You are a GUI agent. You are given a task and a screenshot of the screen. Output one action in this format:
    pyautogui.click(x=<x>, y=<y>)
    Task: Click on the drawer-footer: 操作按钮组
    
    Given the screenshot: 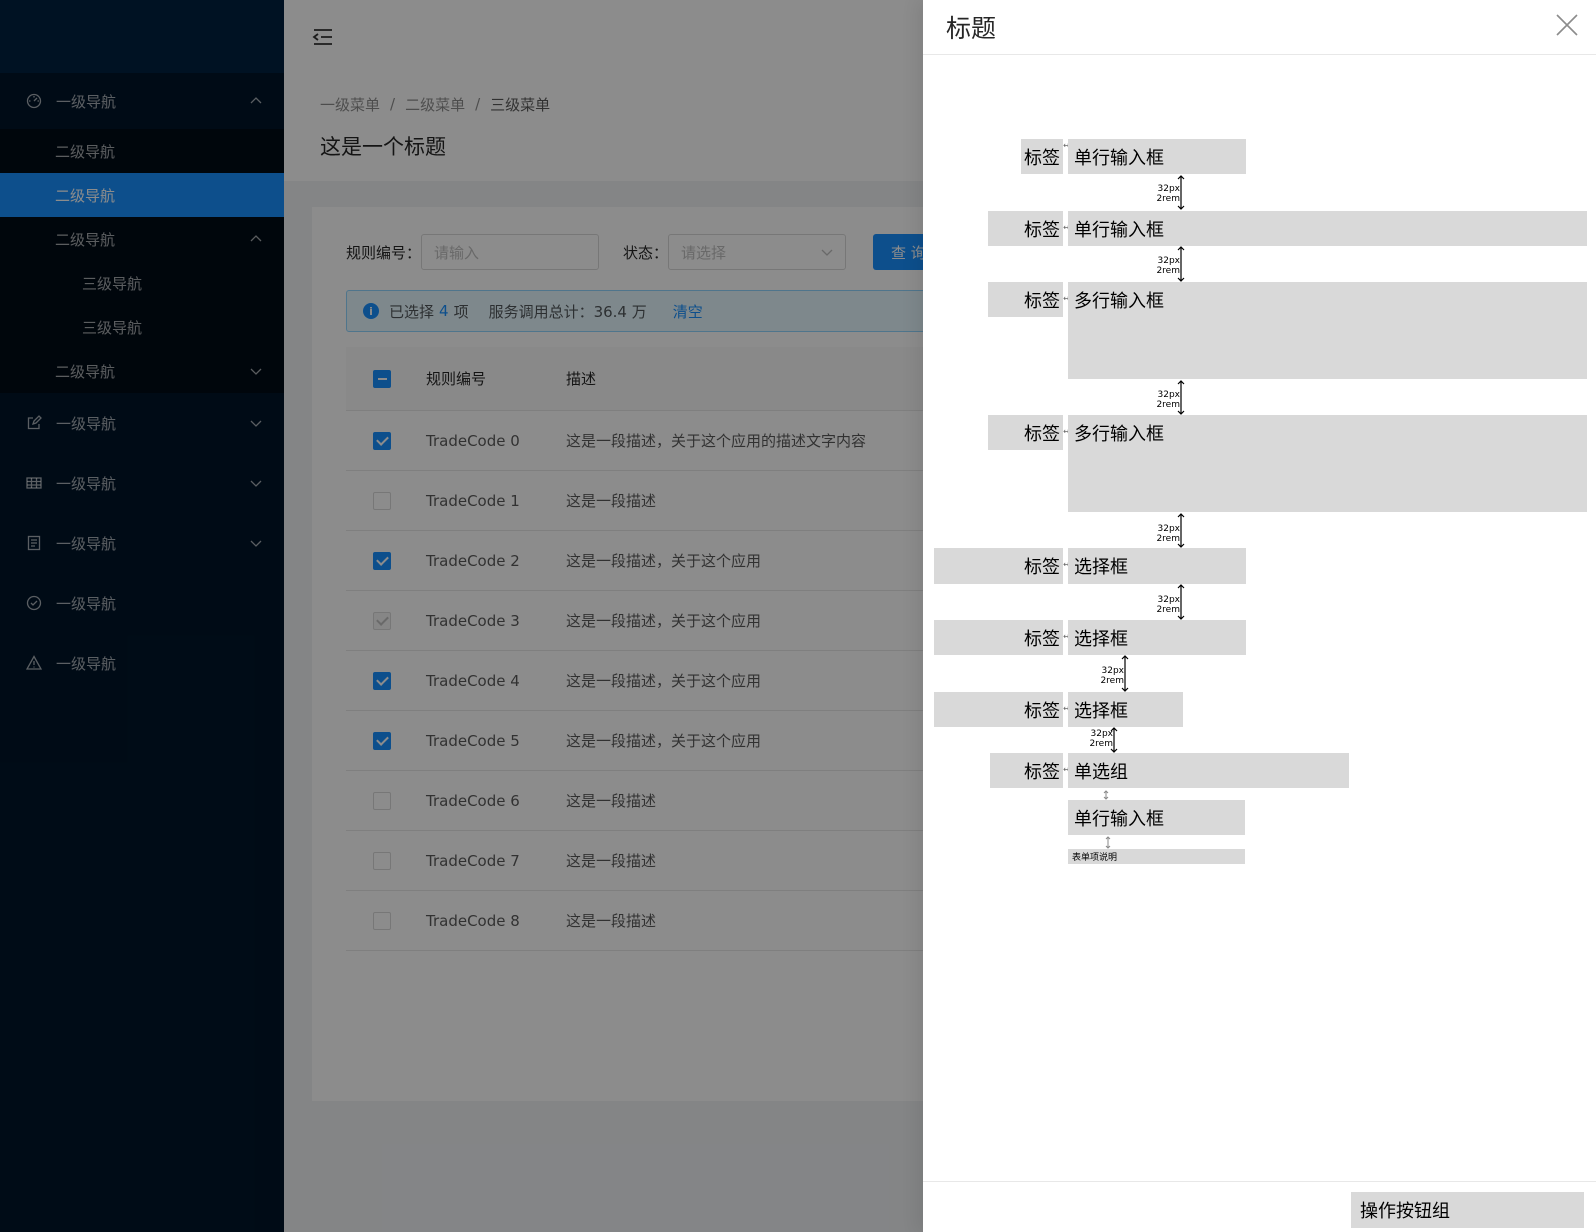 What is the action you would take?
    pyautogui.click(x=1259, y=1206)
    